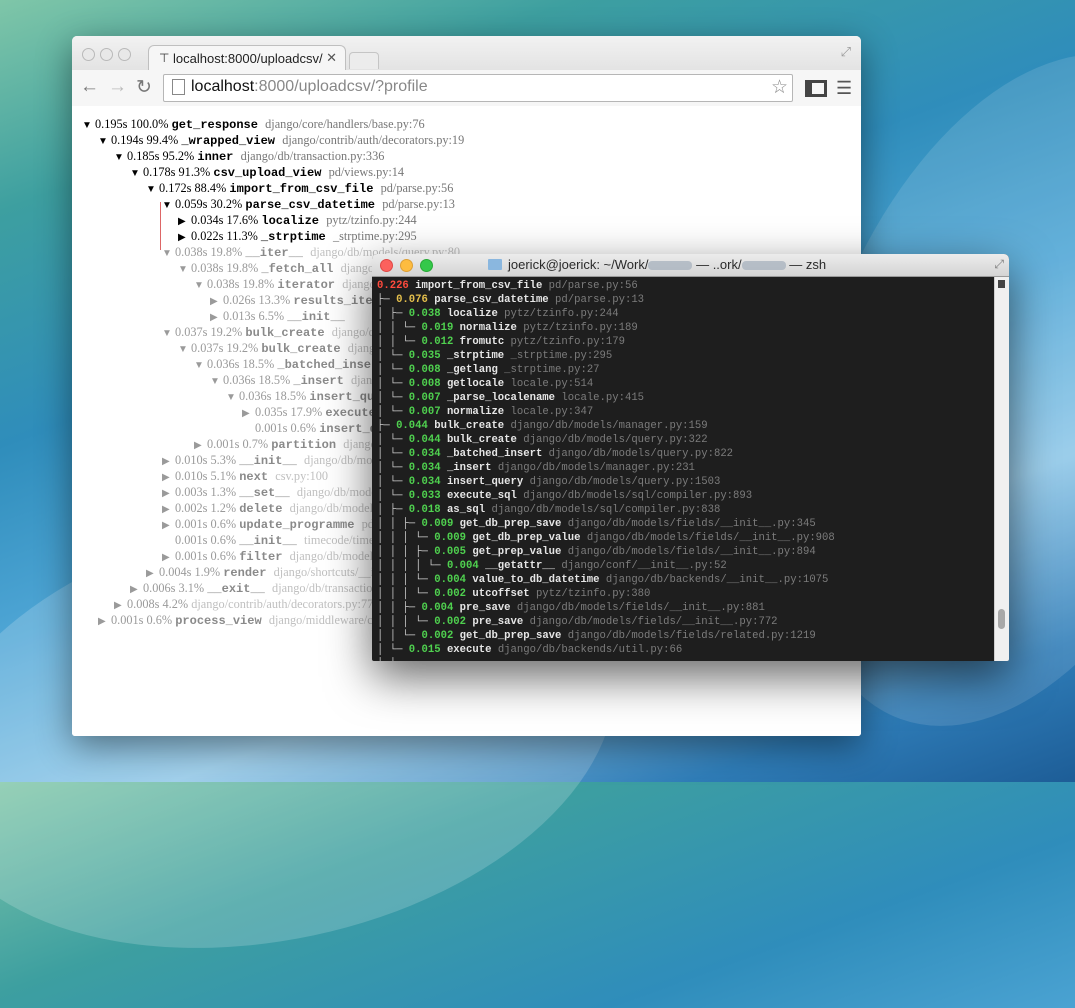 The image size is (1075, 1008). Describe the element at coordinates (667, 264) in the screenshot. I see `terminal-title: joerick@joerick: ~/Work/ — ..ork/ — zsh` at that location.